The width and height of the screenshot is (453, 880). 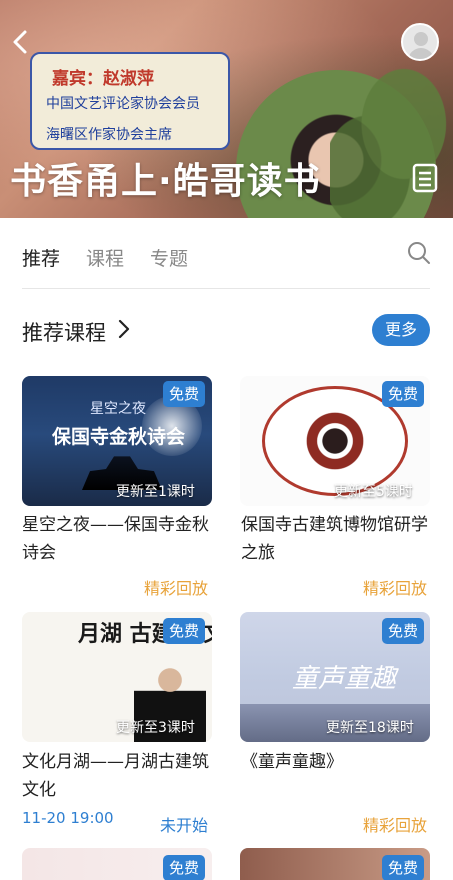 What do you see at coordinates (419, 253) in the screenshot?
I see `search-icon` at bounding box center [419, 253].